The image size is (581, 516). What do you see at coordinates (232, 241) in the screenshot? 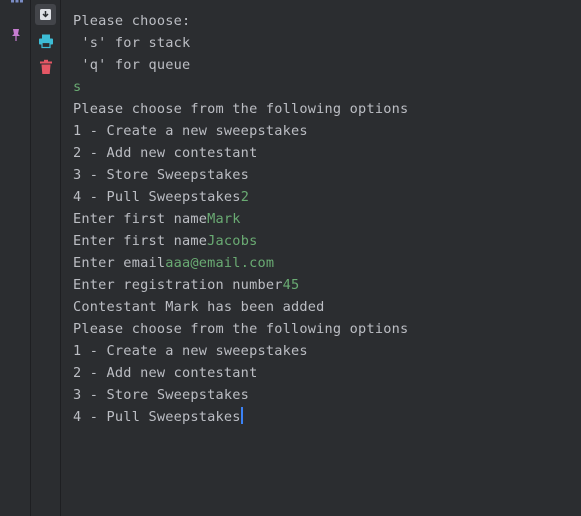
I see `console-user-input: Jacobs` at bounding box center [232, 241].